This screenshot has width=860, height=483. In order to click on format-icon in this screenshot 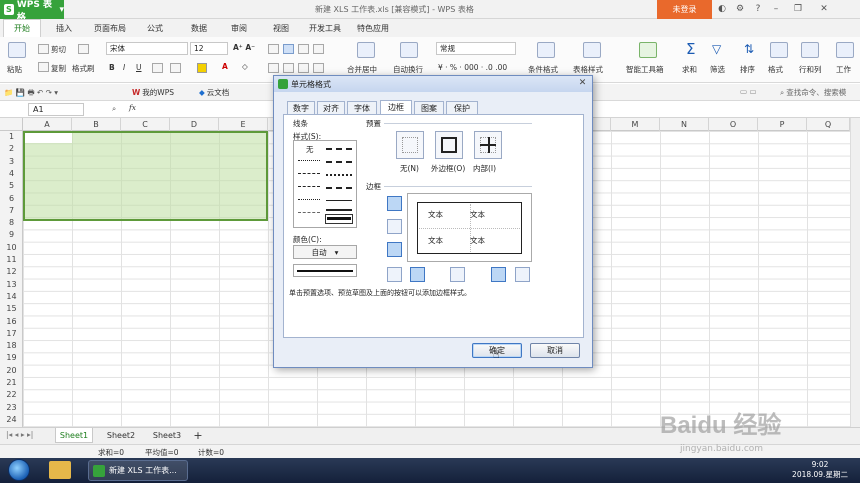, I will do `click(779, 50)`.